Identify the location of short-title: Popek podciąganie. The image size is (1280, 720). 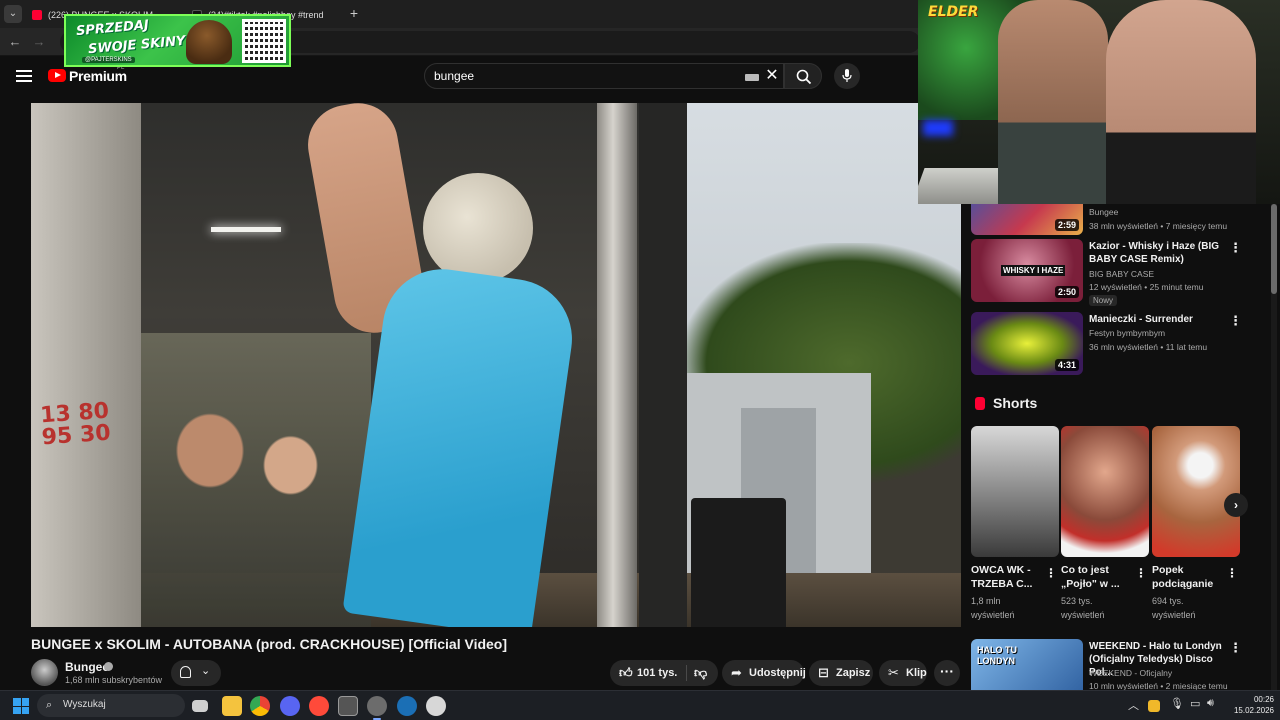
(1187, 577).